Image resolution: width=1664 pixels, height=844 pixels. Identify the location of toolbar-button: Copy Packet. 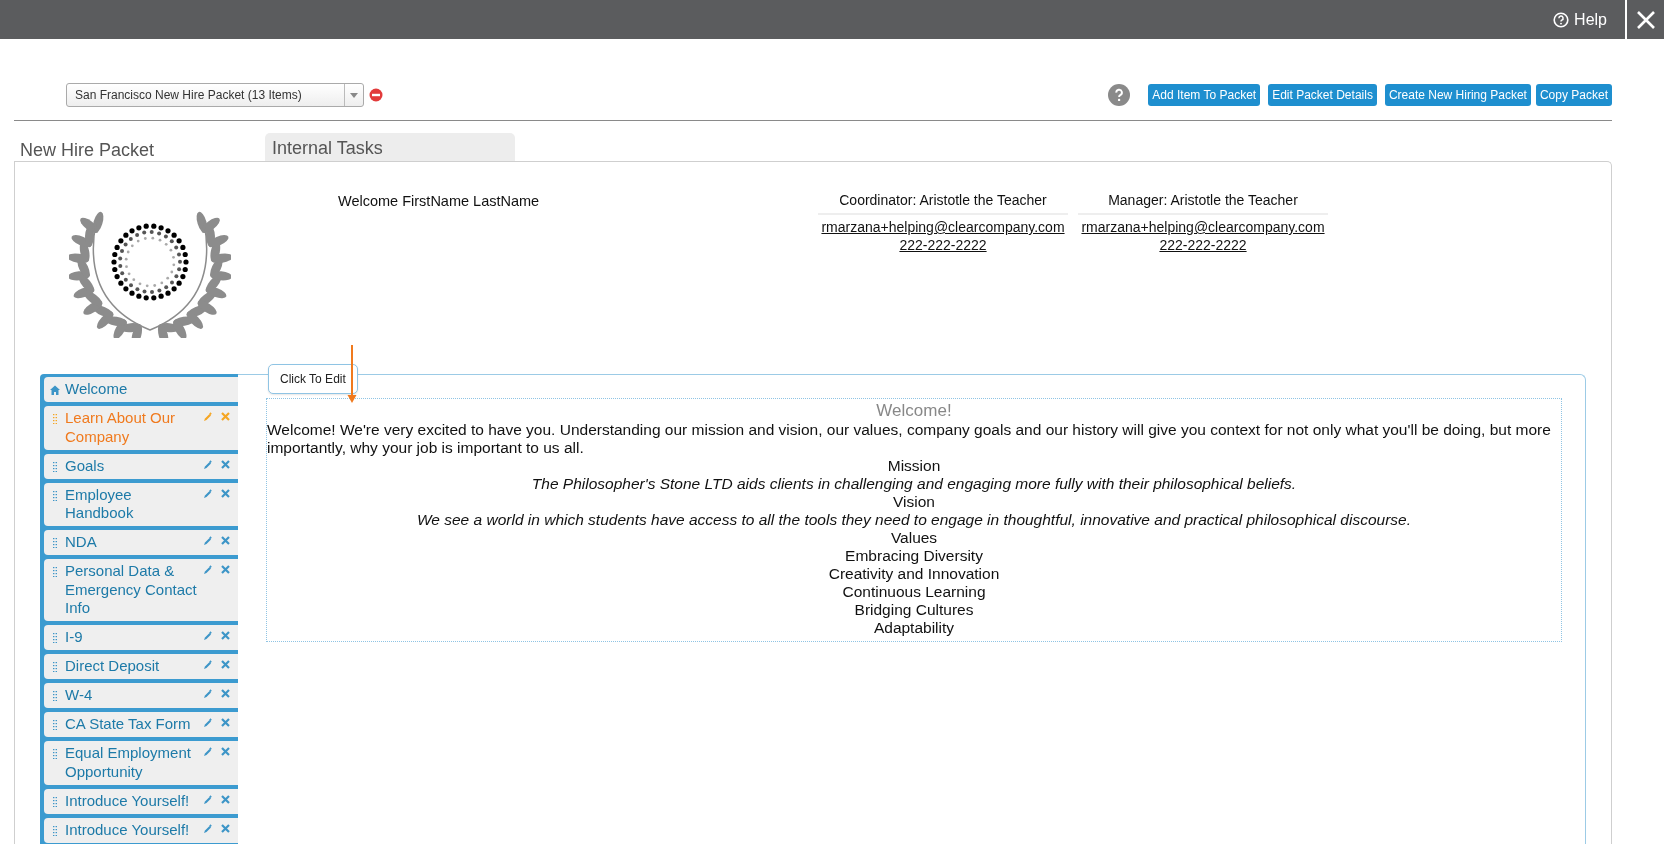
(1573, 95).